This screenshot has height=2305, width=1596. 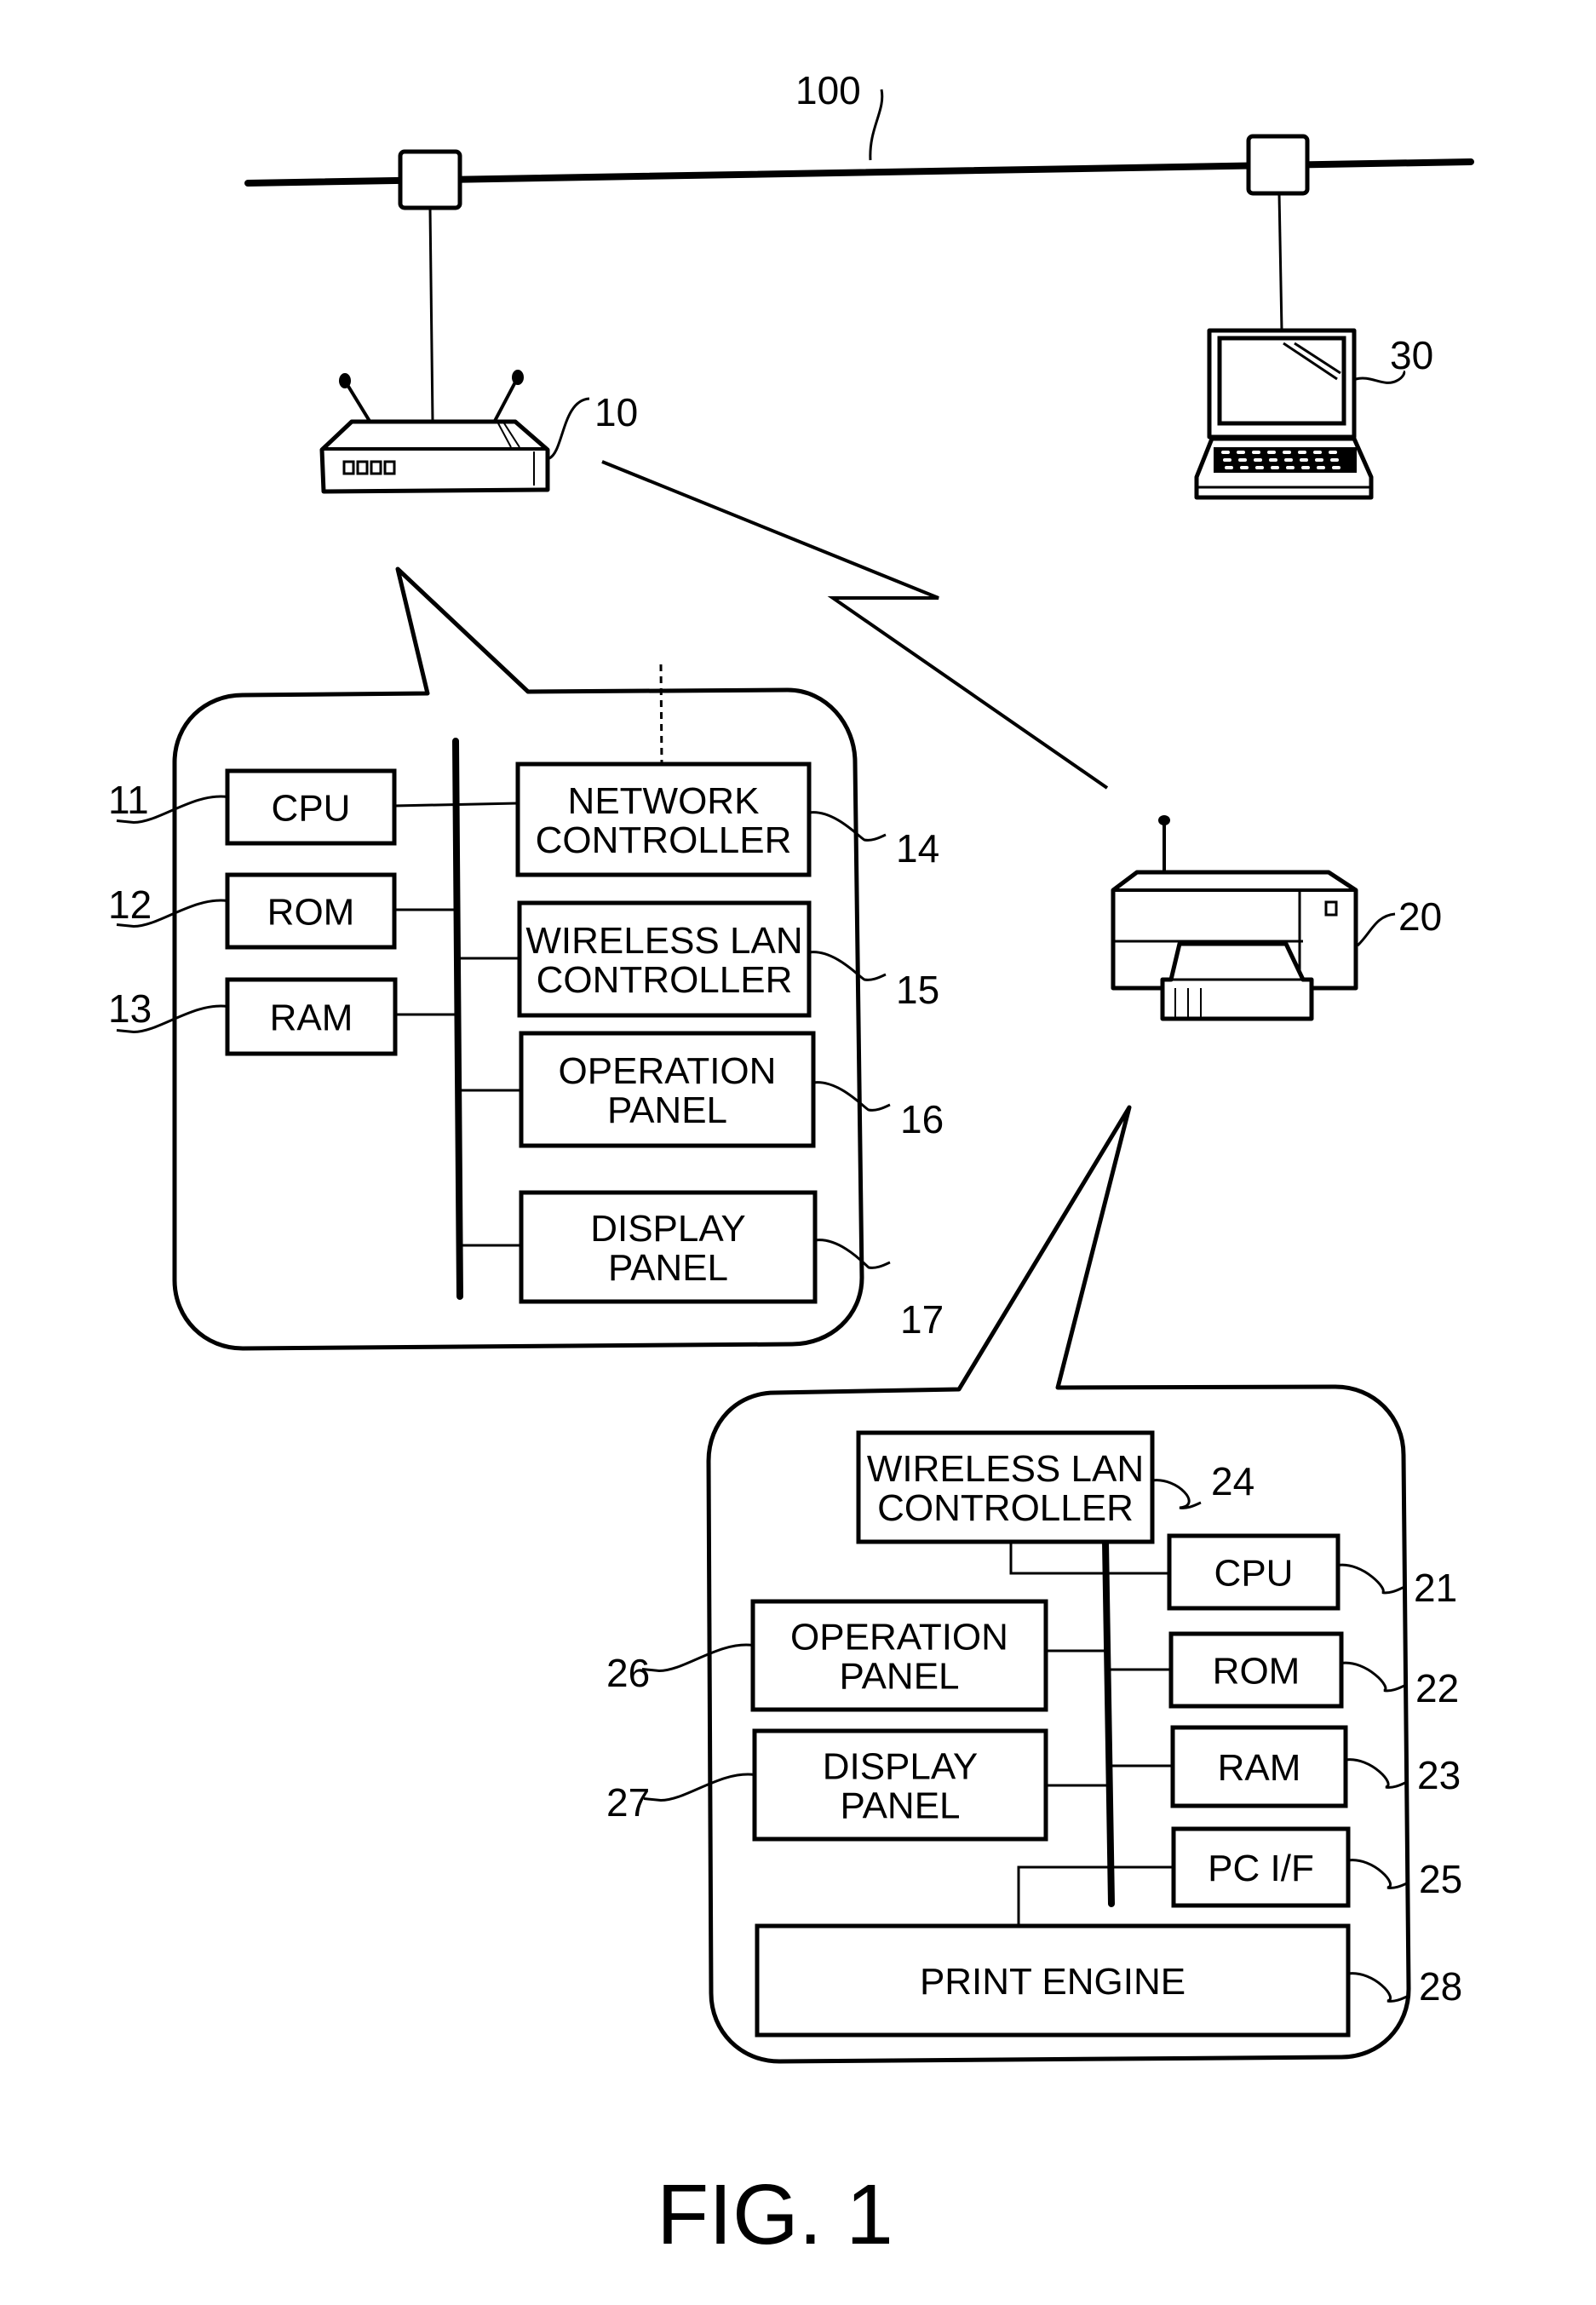 I want to click on access-point-block-display-panel-label: DISPLAY, so click(x=668, y=1229).